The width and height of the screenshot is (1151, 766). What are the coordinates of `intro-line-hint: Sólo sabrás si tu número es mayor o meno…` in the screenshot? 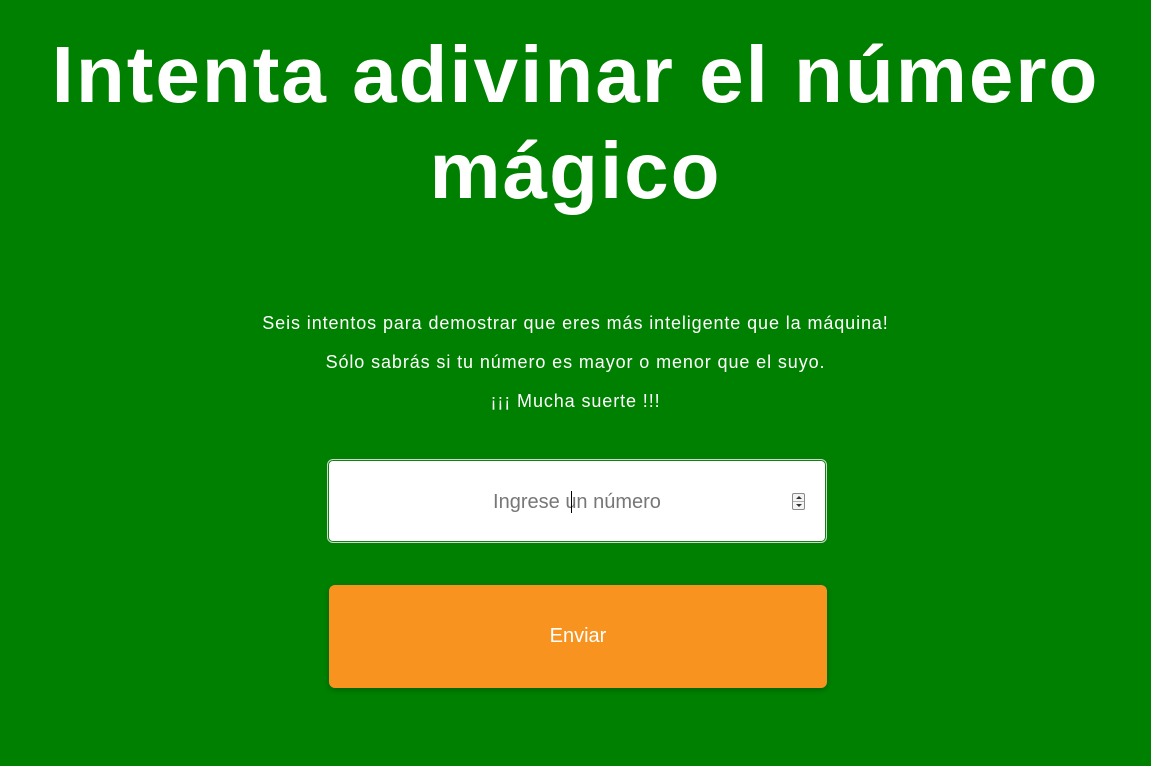 It's located at (575, 362).